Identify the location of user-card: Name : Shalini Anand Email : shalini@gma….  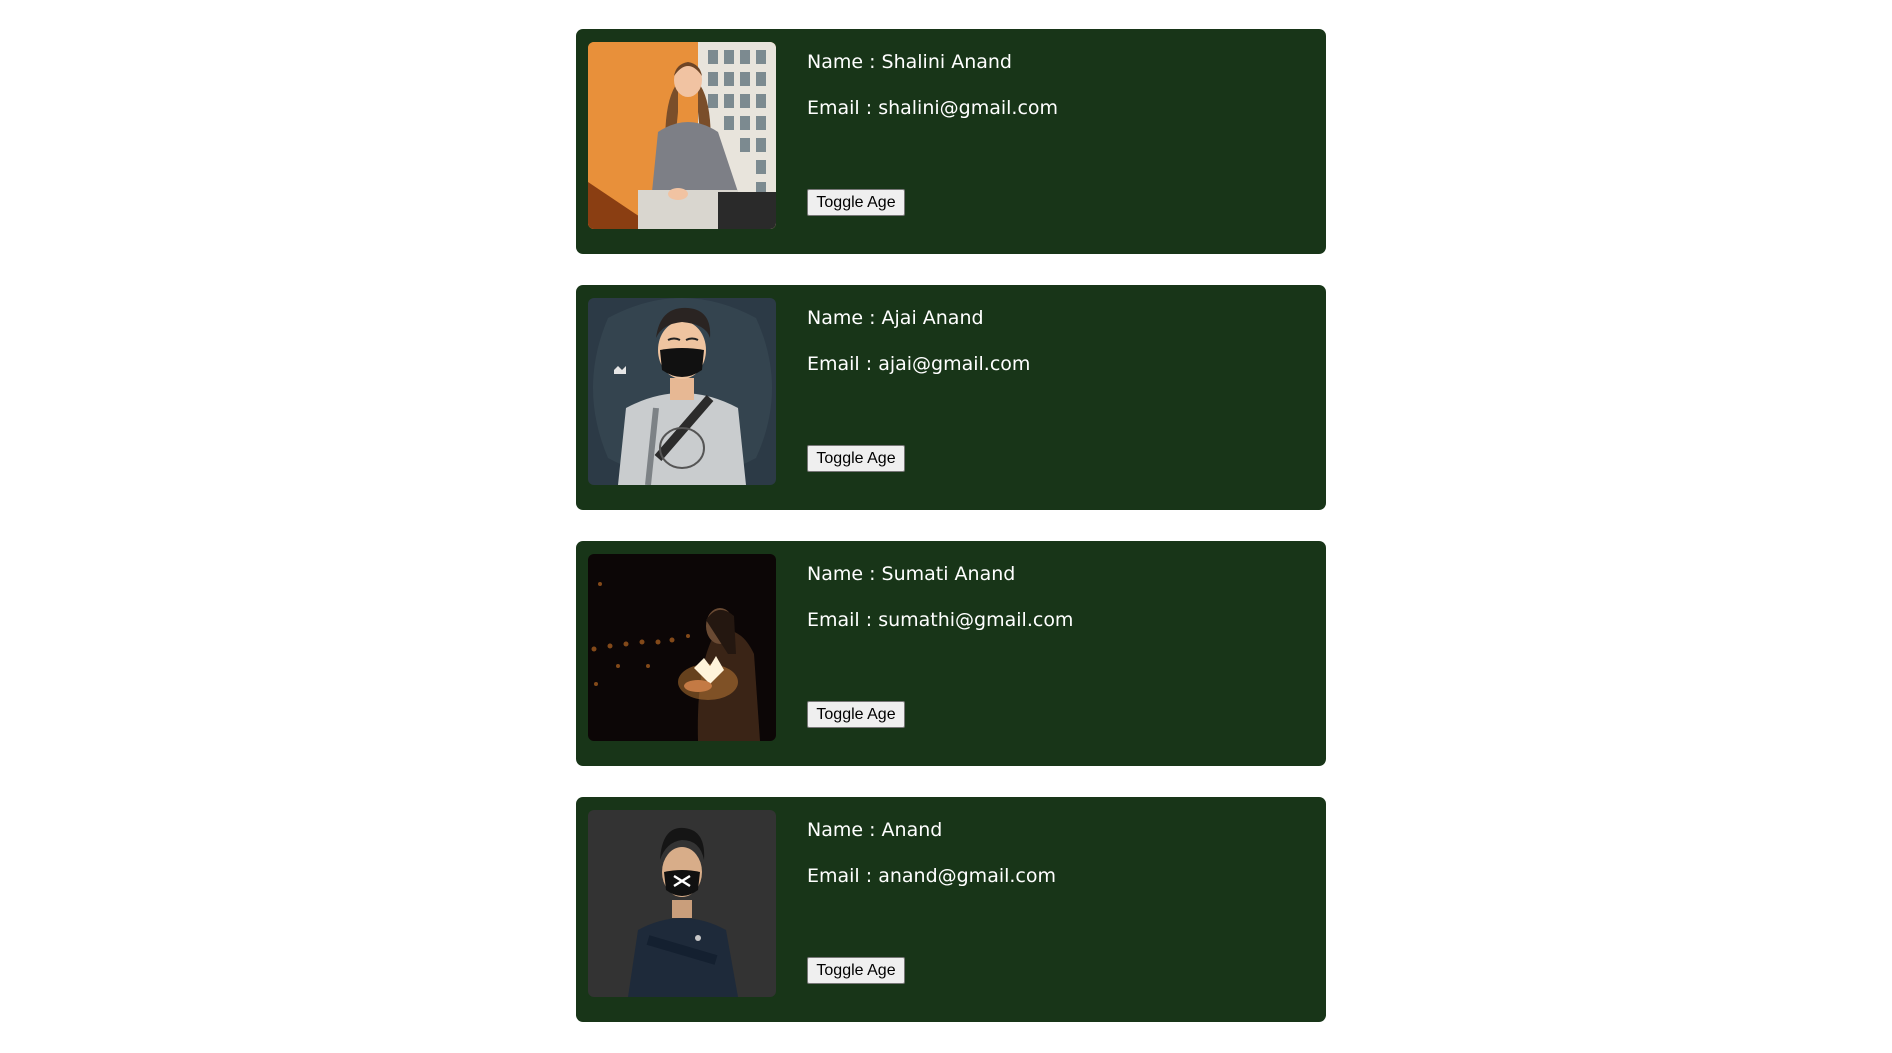
(951, 141).